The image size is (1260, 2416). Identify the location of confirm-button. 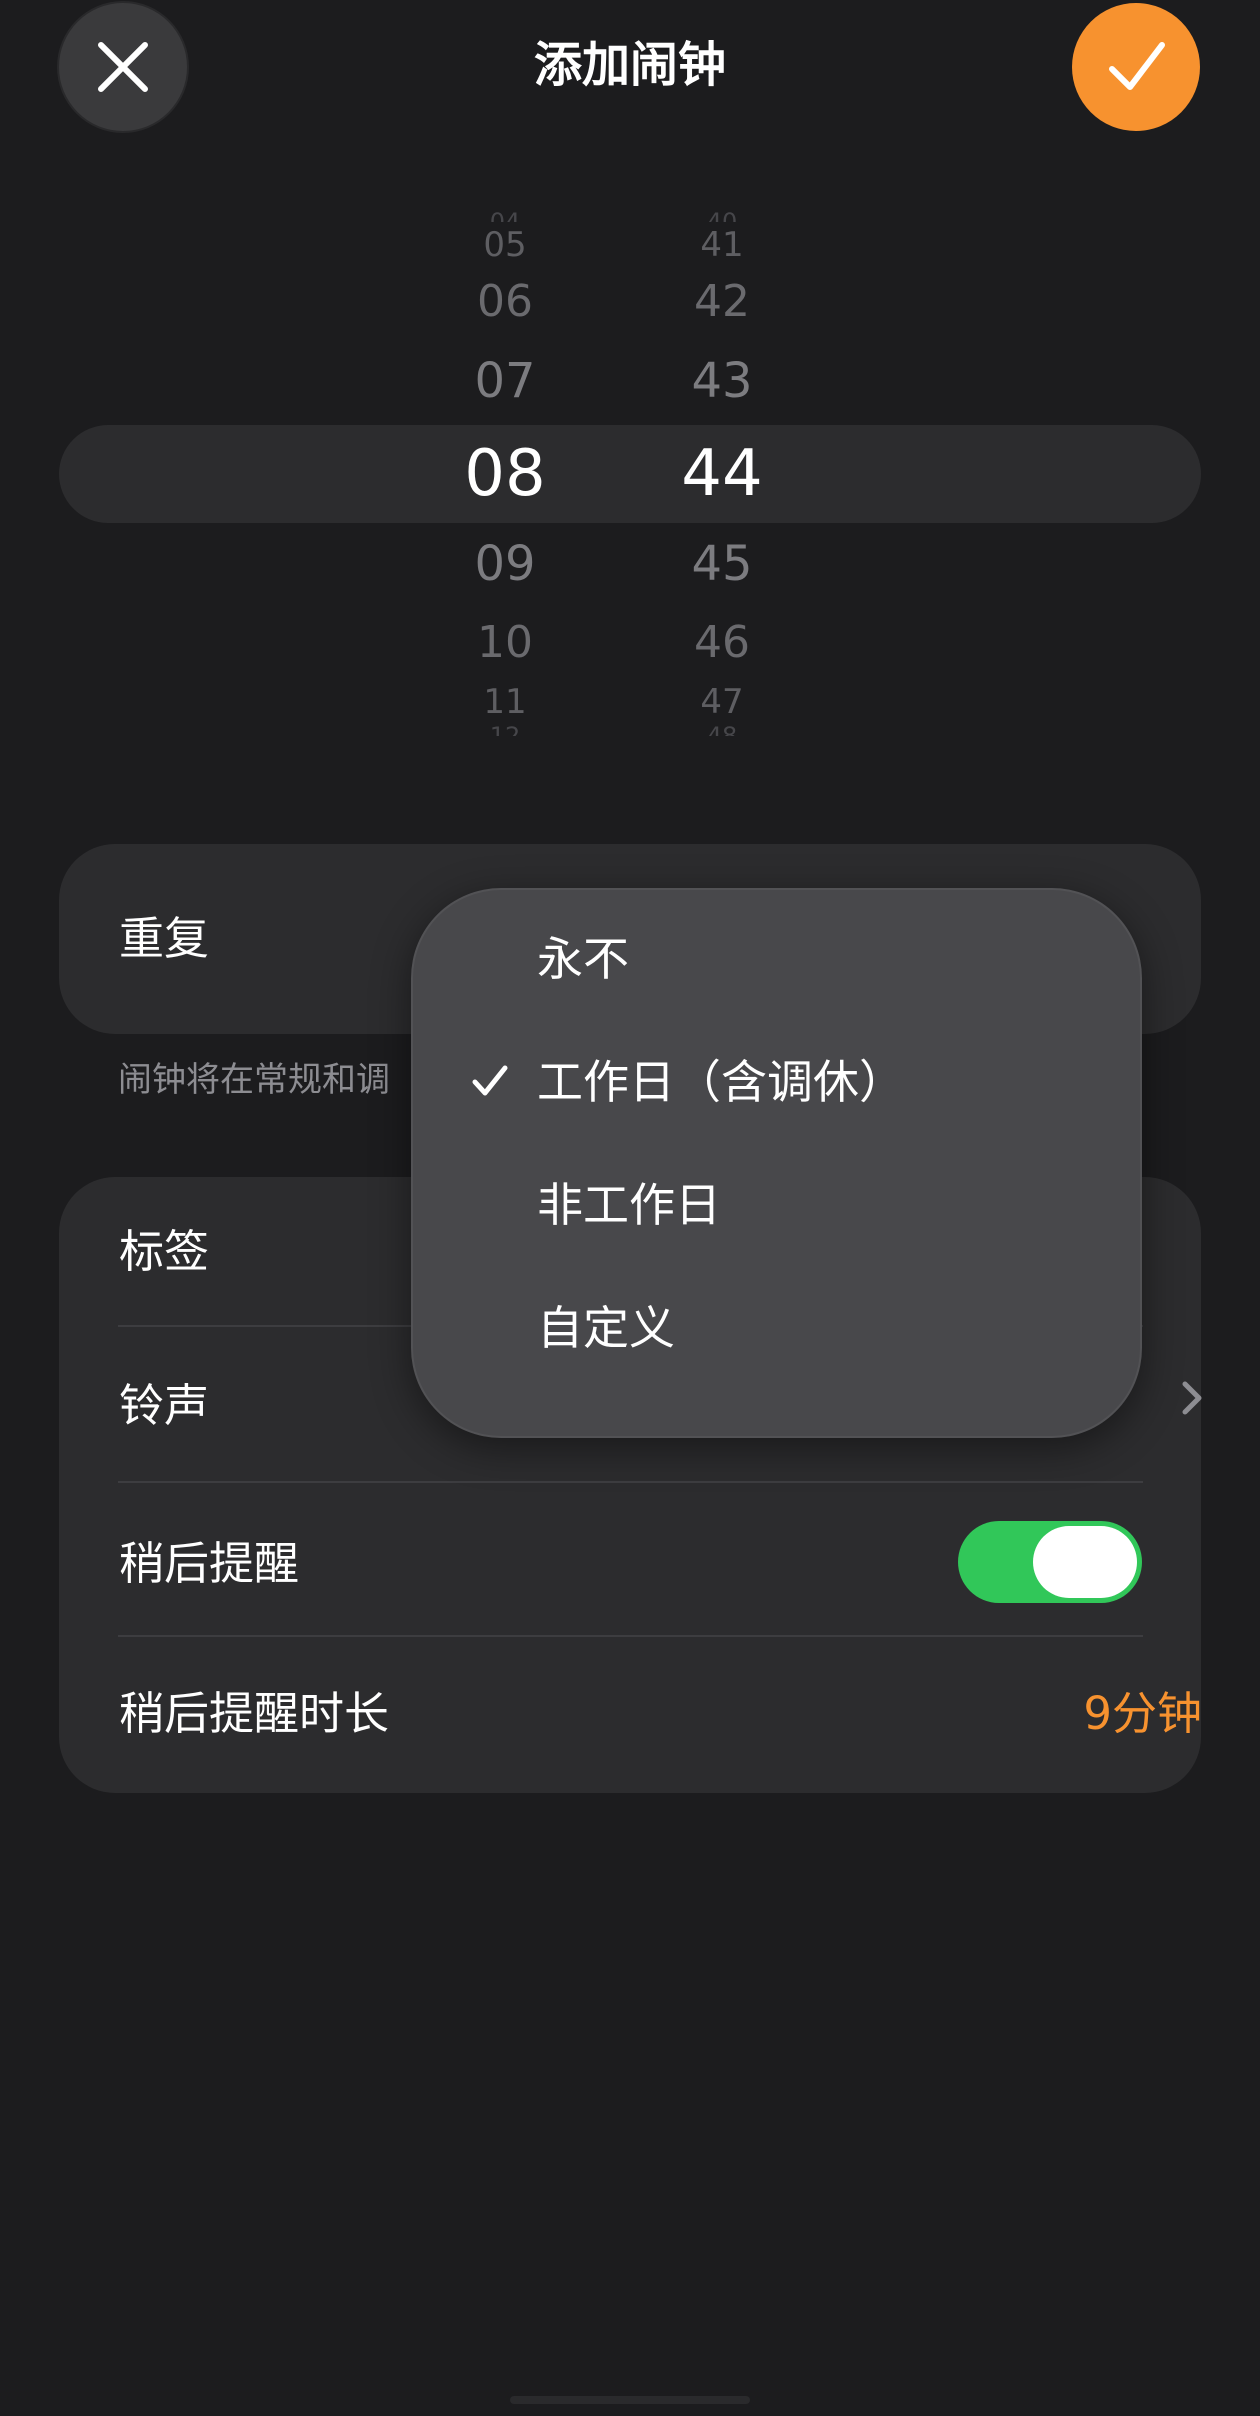
(1136, 67).